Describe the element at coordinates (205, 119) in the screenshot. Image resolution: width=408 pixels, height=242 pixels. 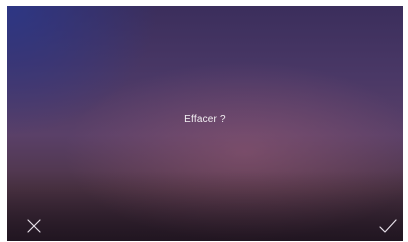
I see `confirm-prompt: Effacer ?` at that location.